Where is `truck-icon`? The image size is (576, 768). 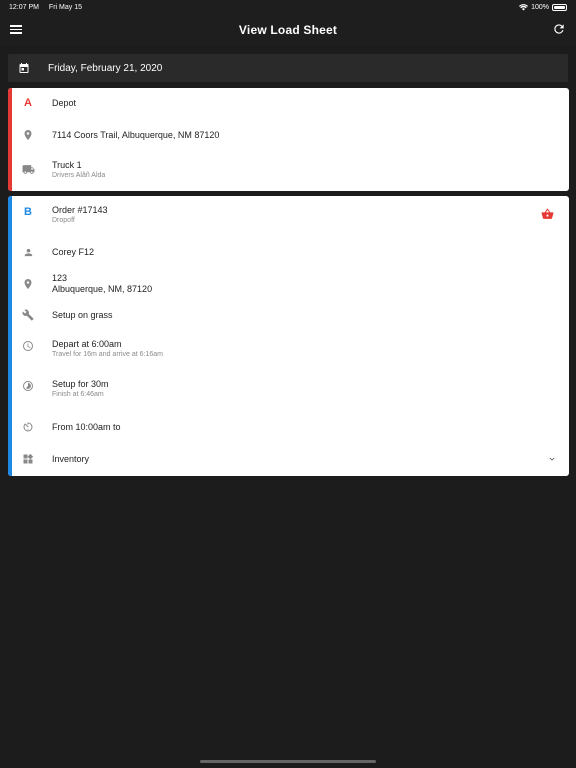 truck-icon is located at coordinates (28, 169).